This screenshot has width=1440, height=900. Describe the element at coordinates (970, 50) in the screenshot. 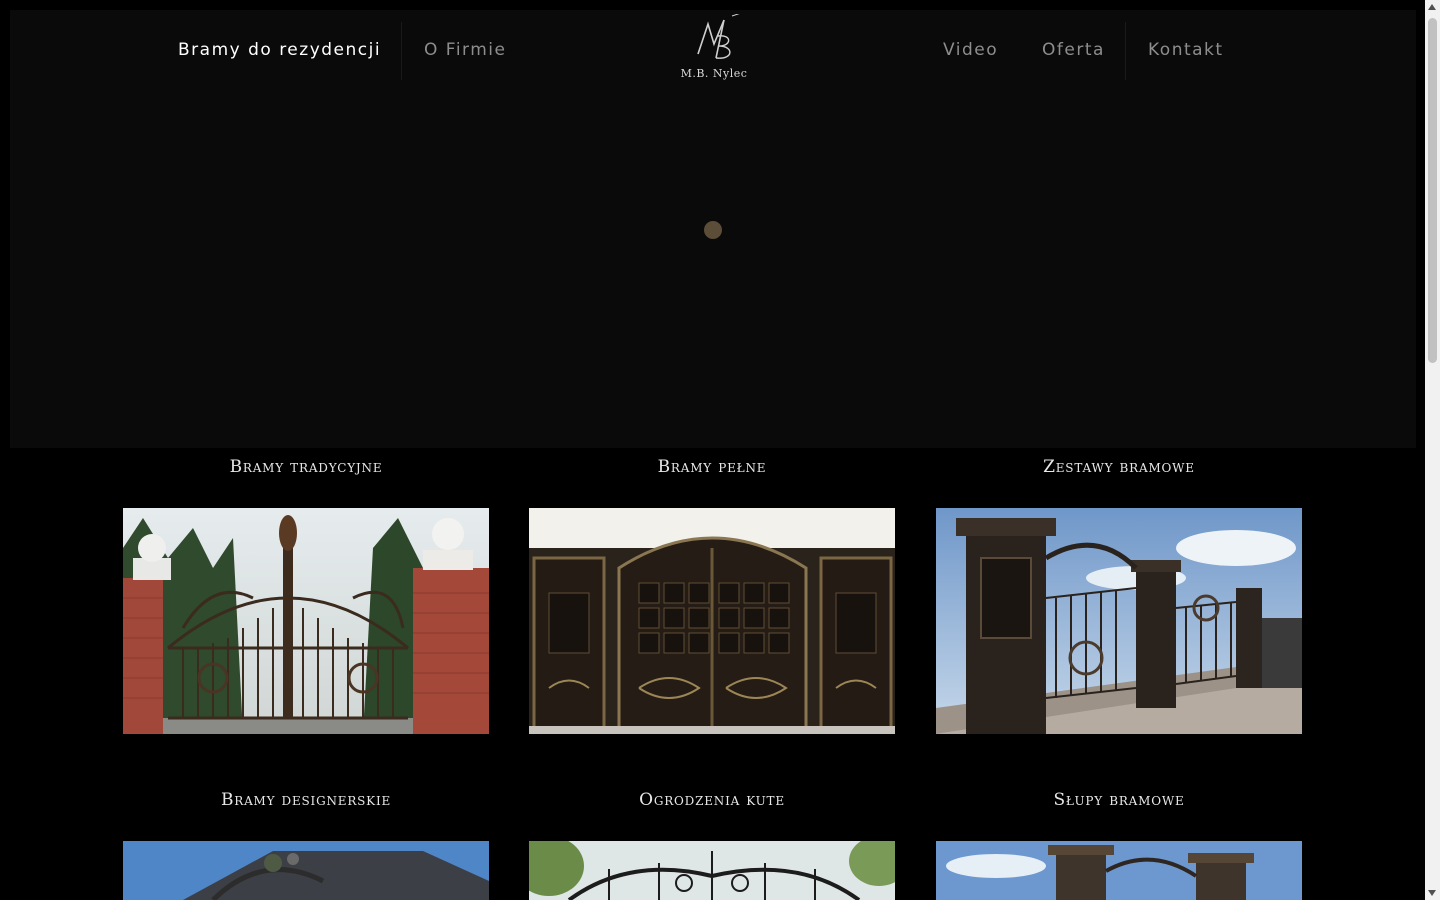

I see `nav-video: Video` at that location.